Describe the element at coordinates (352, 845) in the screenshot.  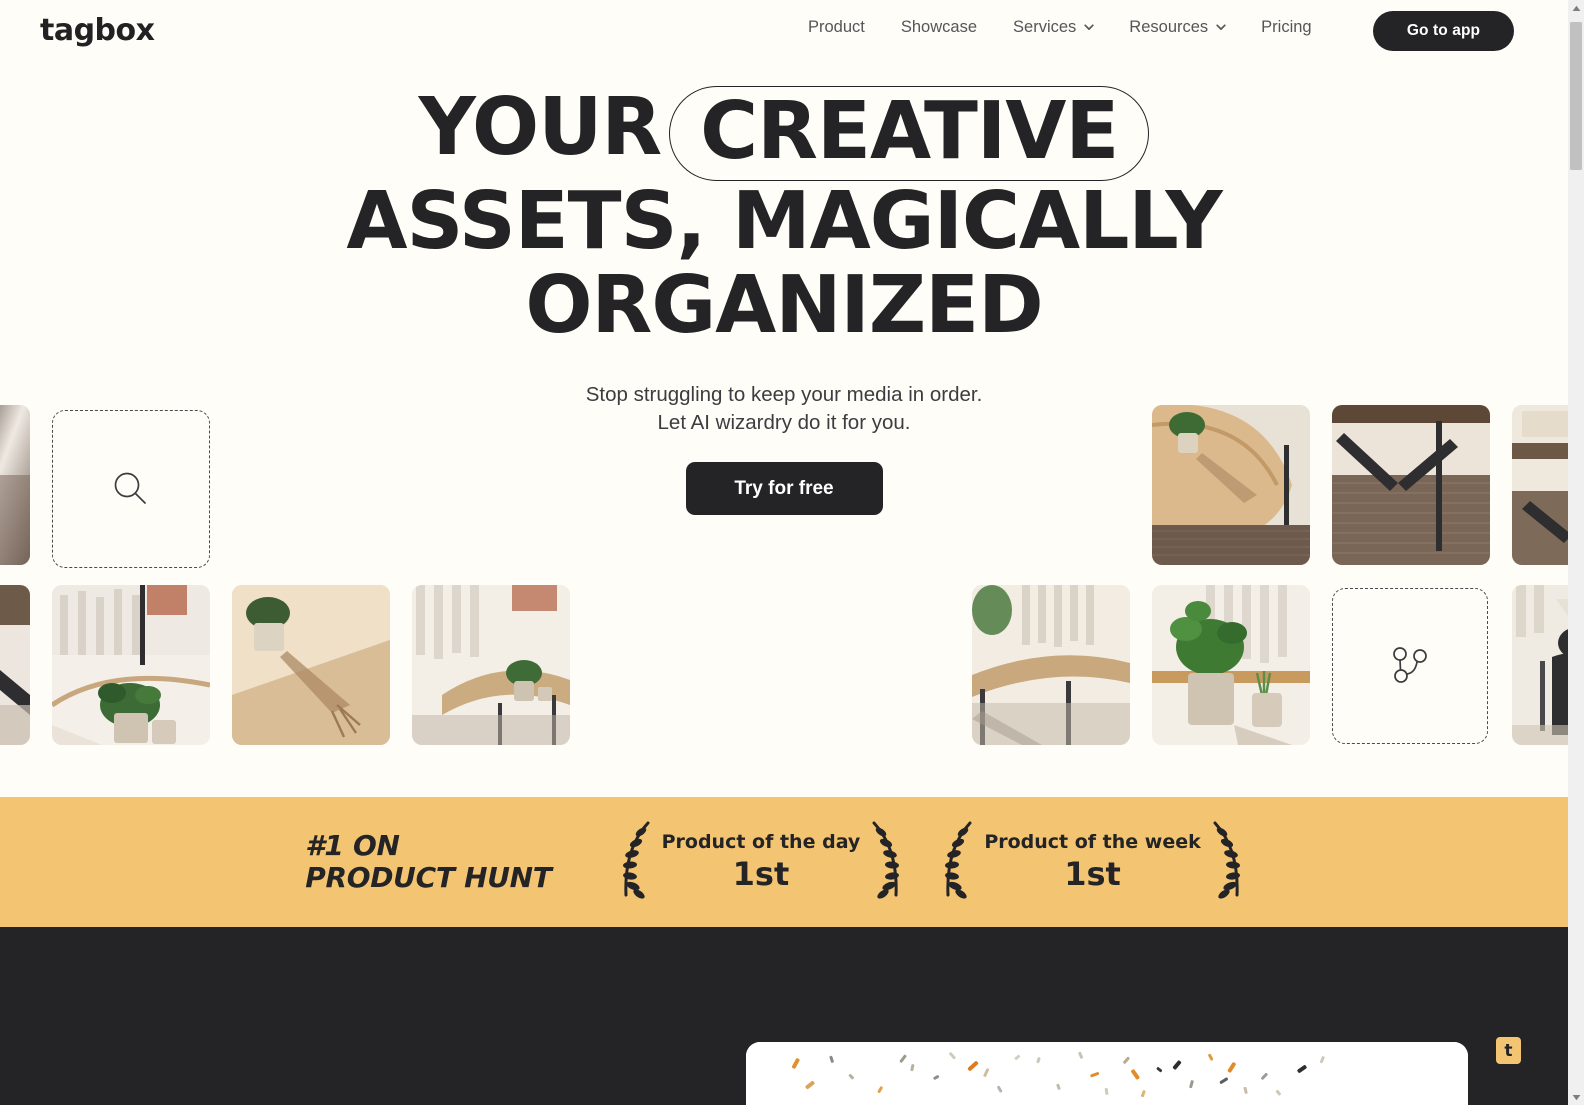
I see `product-hunt-title-line-1: #1 ON` at that location.